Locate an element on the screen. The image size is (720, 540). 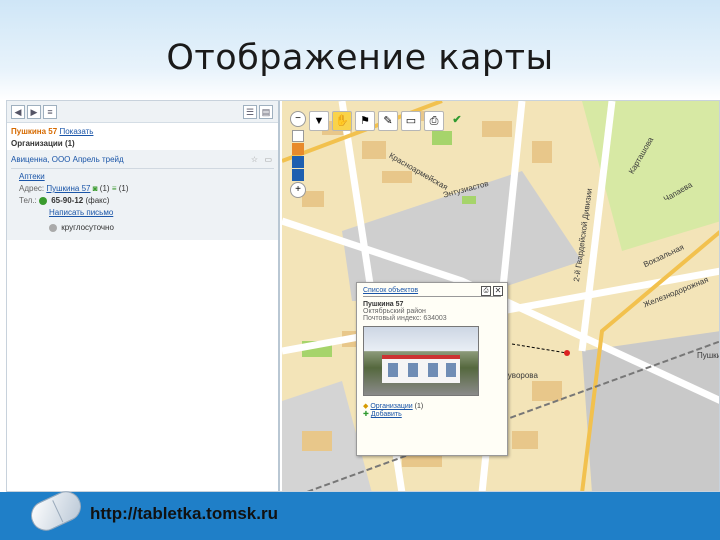
add-icon: ✚ is located at coordinates (366, 414).